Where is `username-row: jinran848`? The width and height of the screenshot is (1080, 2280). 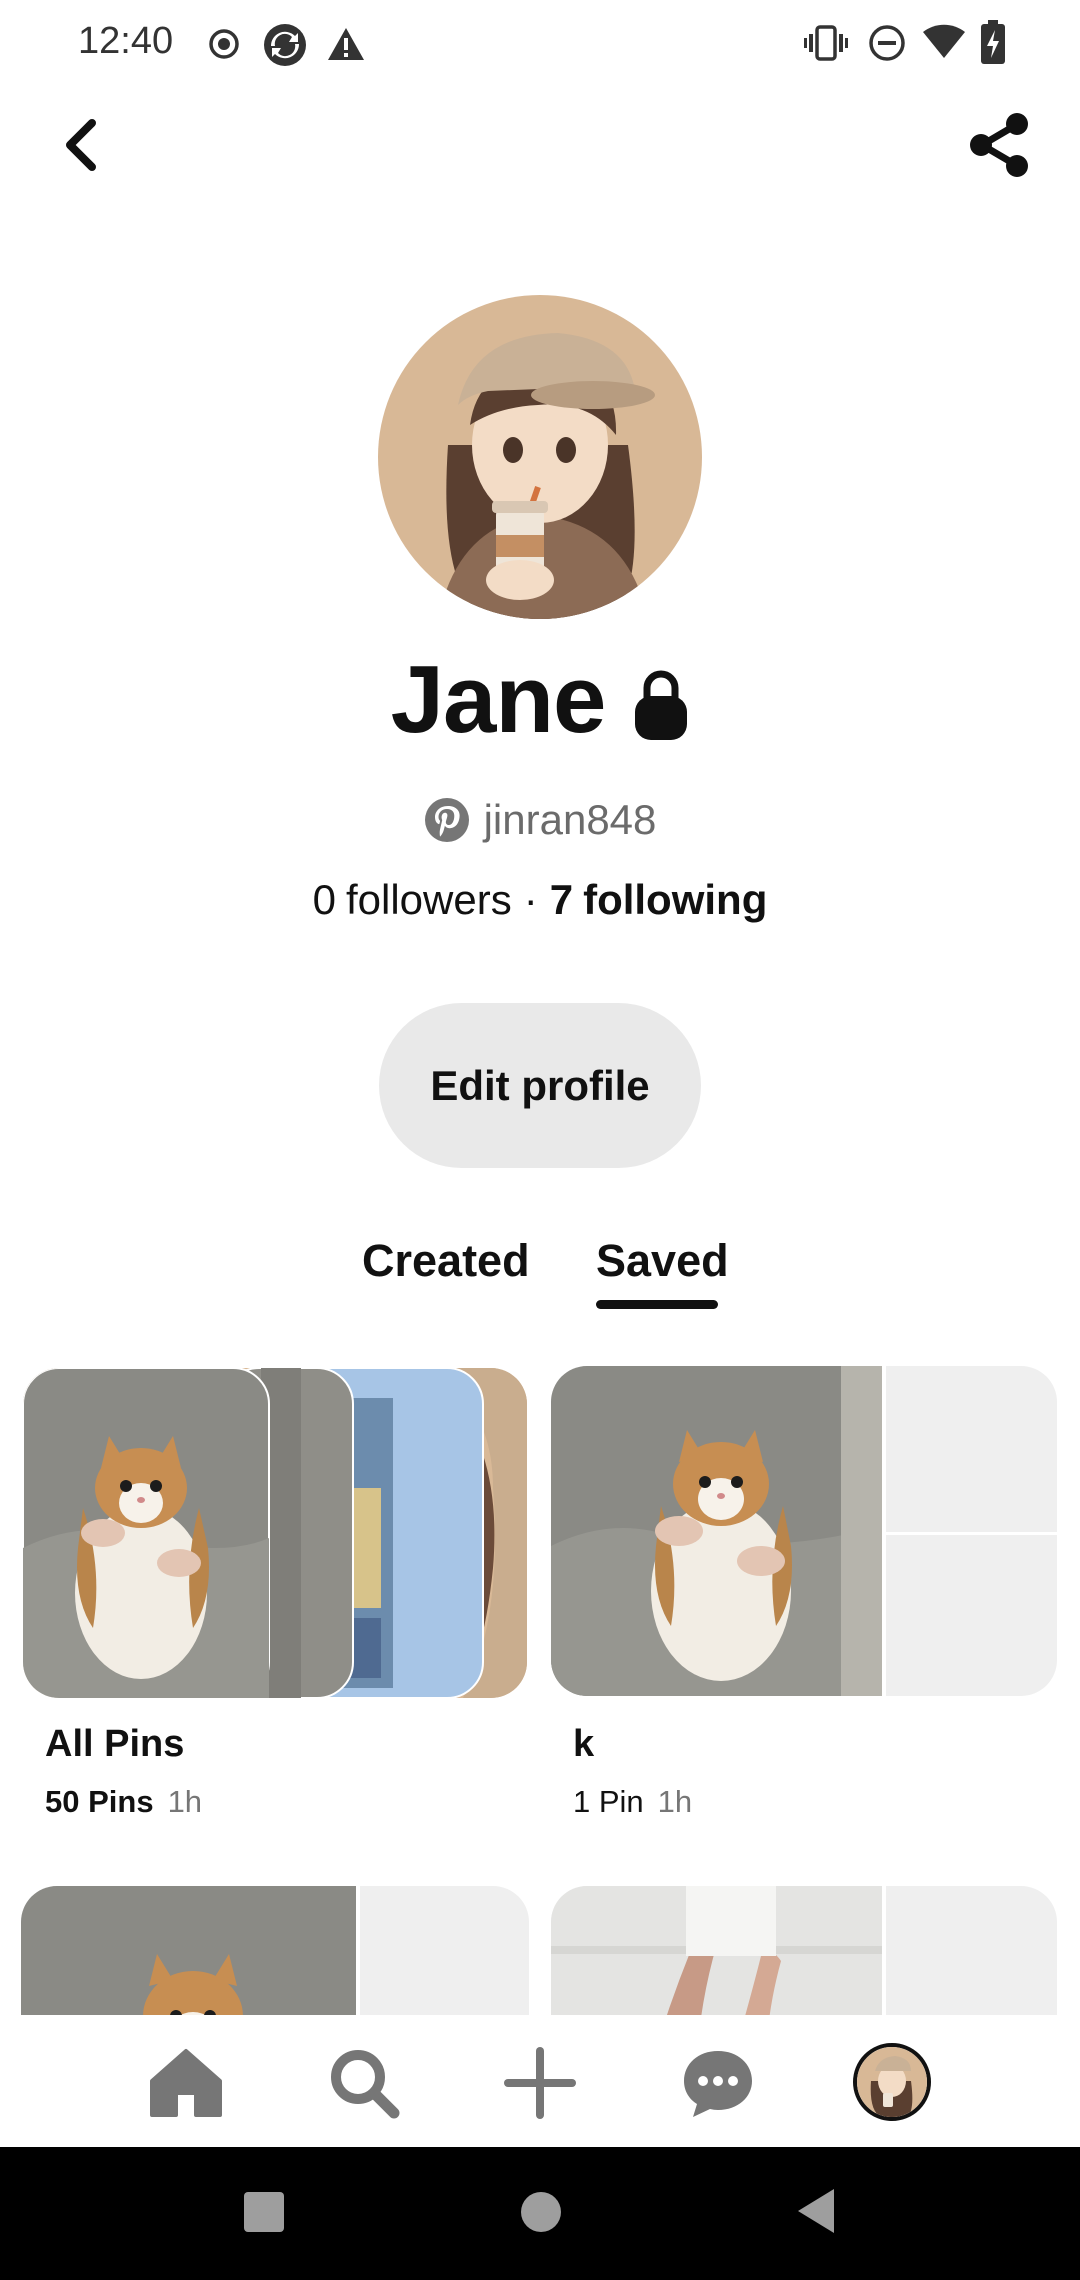
username-row: jinran848 is located at coordinates (540, 820).